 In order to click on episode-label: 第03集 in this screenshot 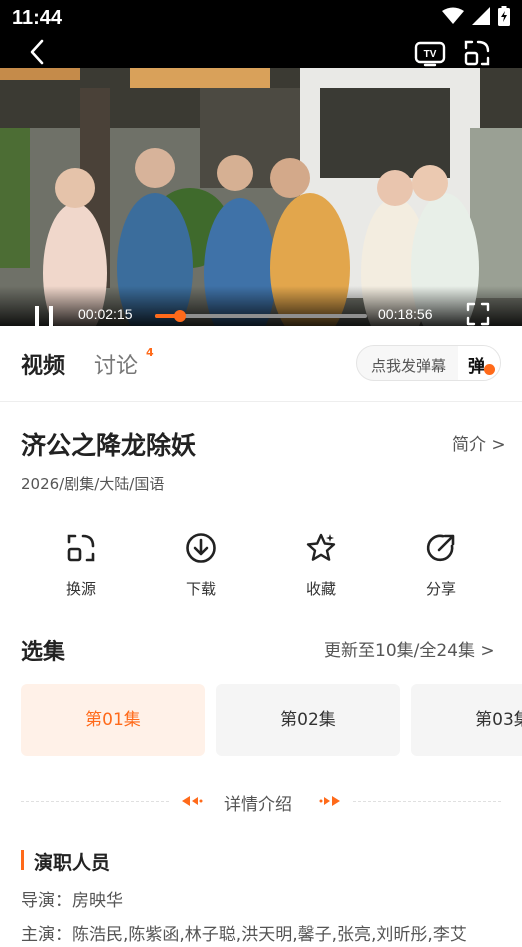, I will do `click(498, 720)`.